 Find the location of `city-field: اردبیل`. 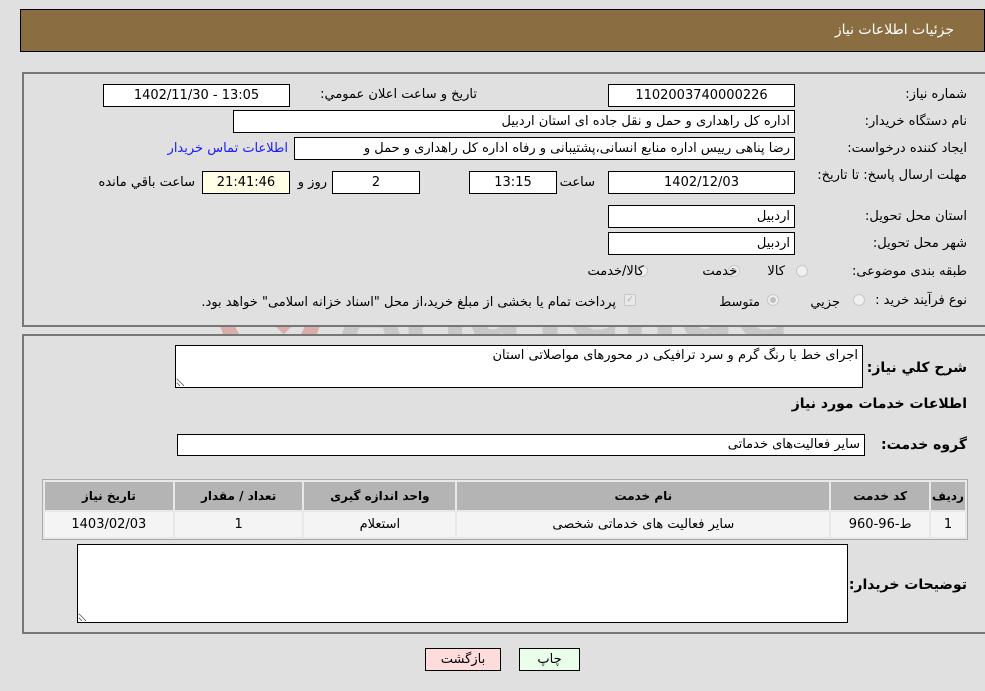

city-field: اردبیل is located at coordinates (701, 243).